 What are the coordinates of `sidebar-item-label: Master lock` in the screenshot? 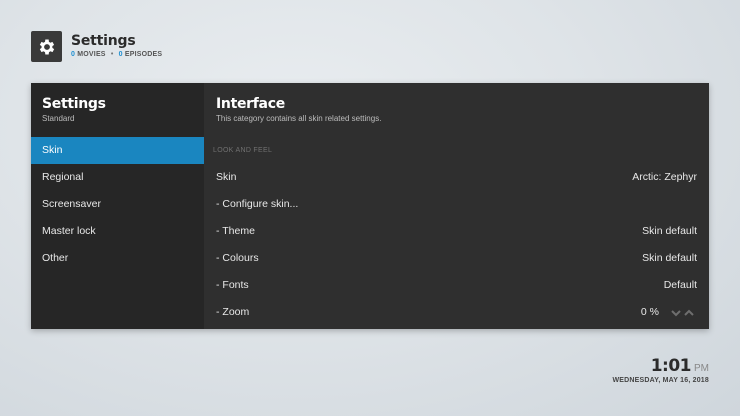 It's located at (69, 231).